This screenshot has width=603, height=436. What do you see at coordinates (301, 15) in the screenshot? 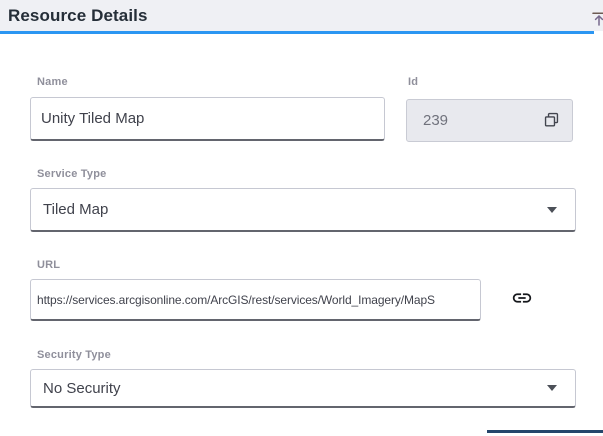
I see `panel-header: Resource Details` at bounding box center [301, 15].